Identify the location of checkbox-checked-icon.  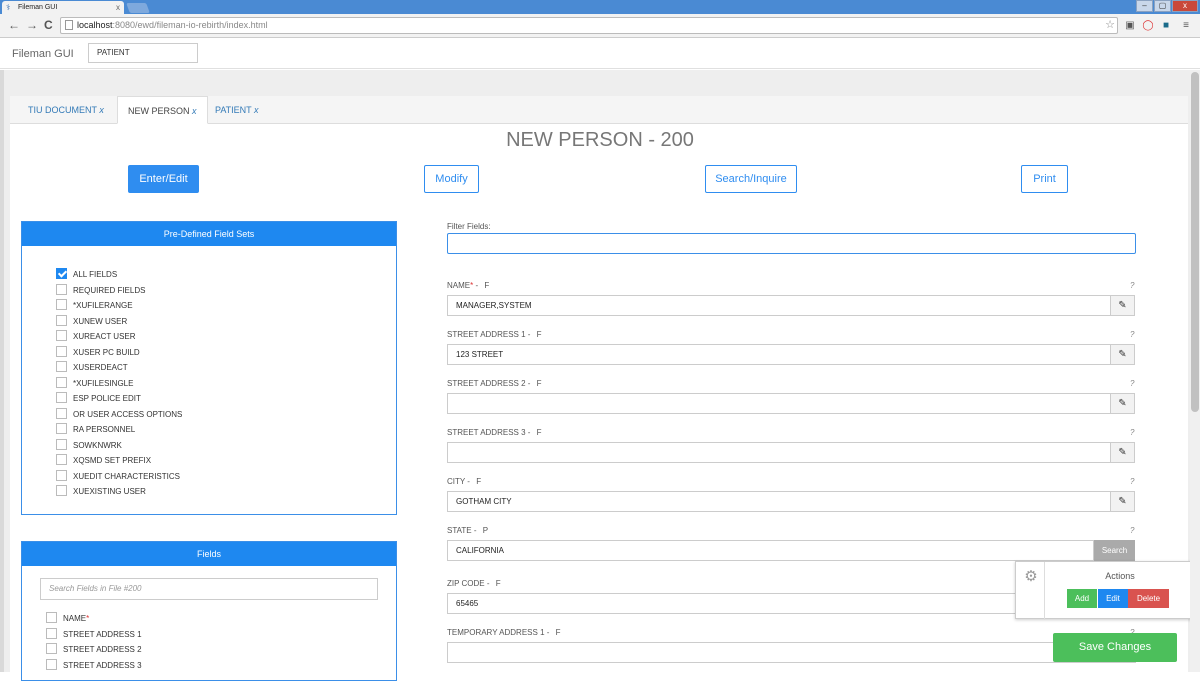
(61, 274).